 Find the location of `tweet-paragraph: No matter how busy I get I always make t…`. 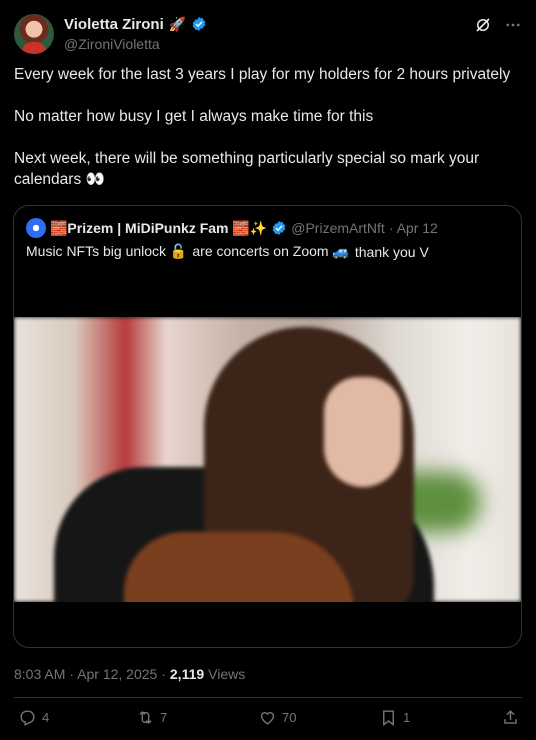

tweet-paragraph: No matter how busy I get I always make t… is located at coordinates (194, 116).